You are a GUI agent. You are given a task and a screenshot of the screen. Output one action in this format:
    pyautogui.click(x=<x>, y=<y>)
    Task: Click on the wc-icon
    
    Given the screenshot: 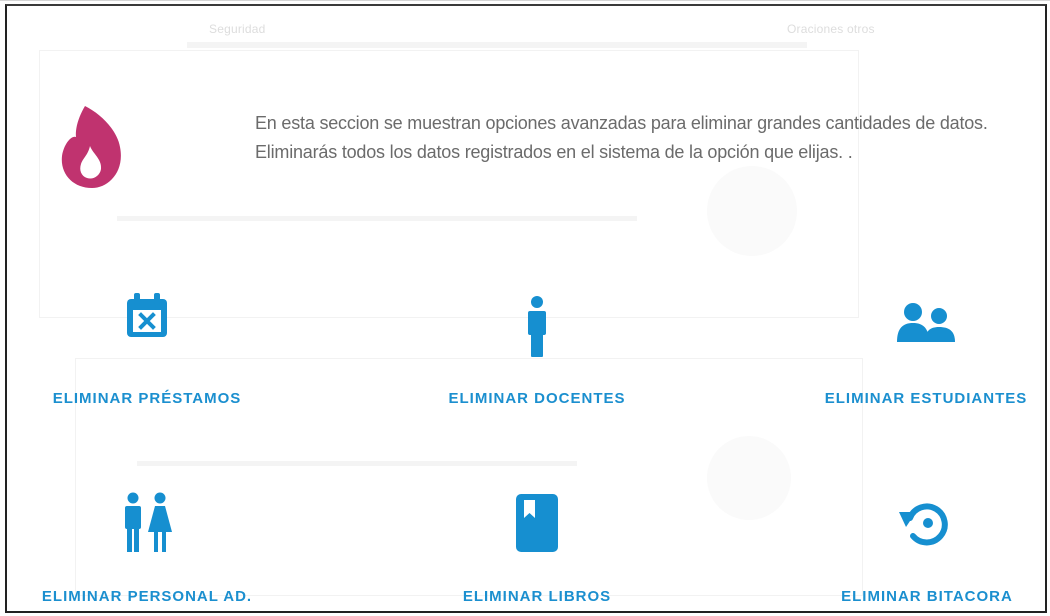 What is the action you would take?
    pyautogui.click(x=147, y=523)
    